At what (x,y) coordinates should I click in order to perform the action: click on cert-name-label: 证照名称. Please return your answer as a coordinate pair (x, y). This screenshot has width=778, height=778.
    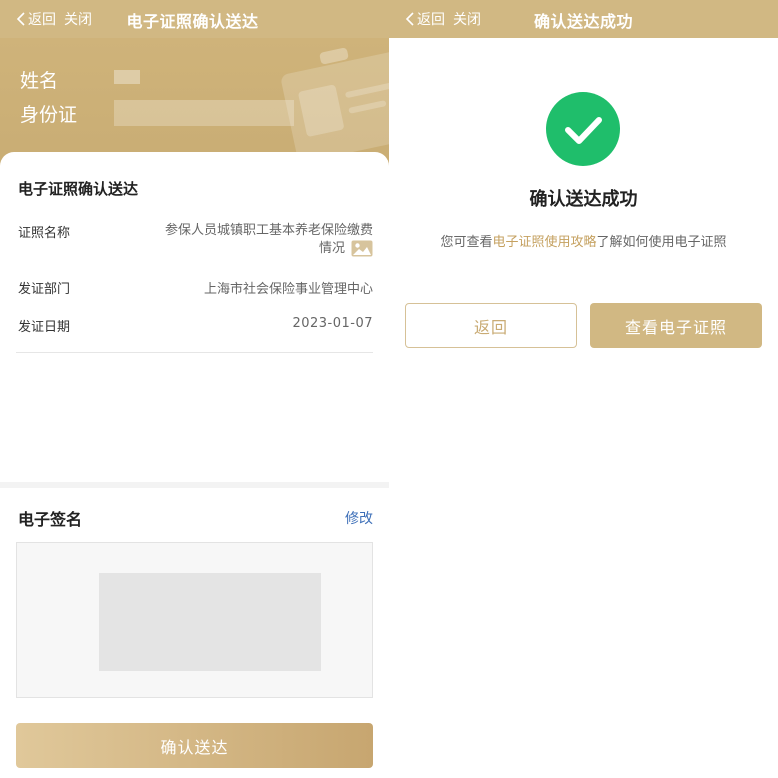
    Looking at the image, I should click on (44, 233).